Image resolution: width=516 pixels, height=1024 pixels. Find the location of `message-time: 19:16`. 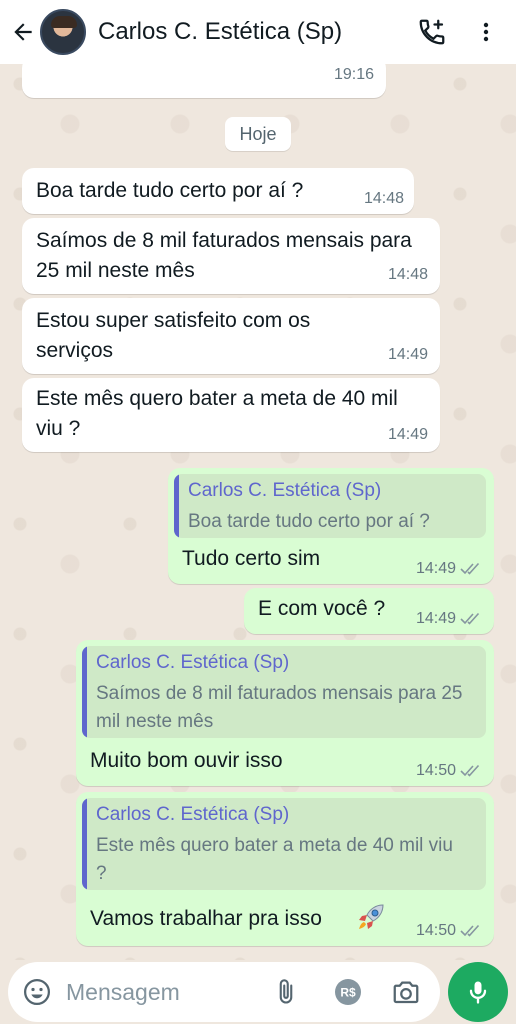

message-time: 19:16 is located at coordinates (353, 74).